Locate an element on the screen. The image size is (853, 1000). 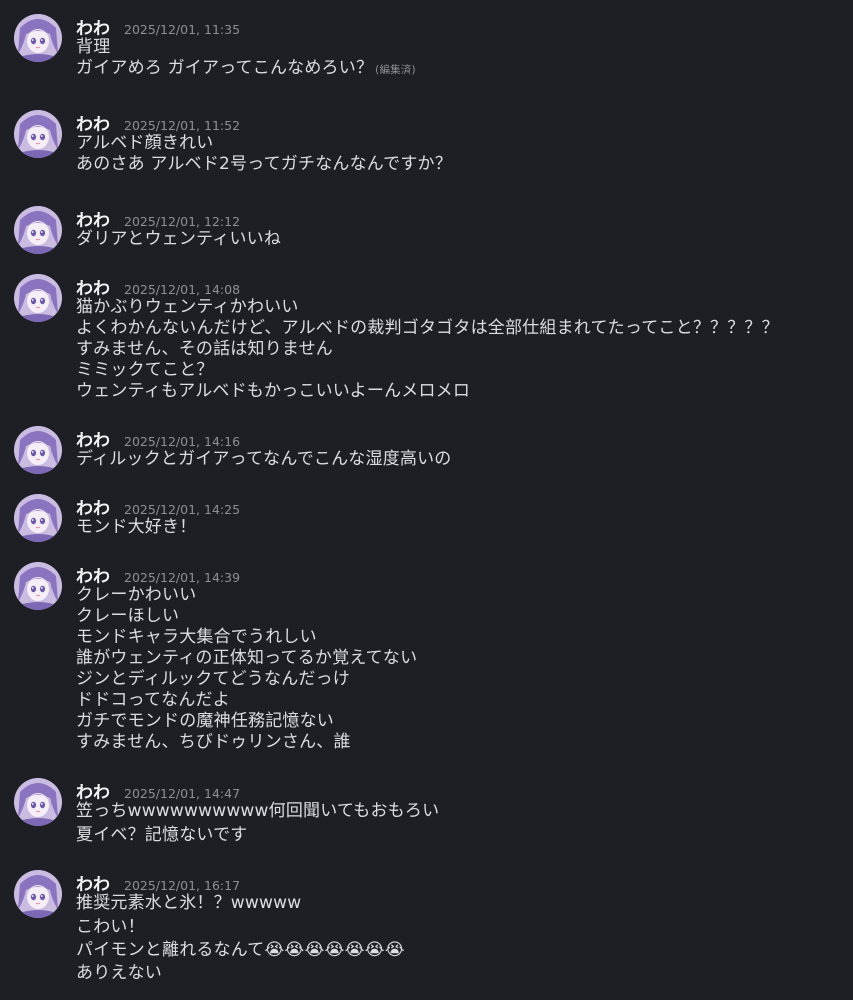
timestamp: 2025/12/01, 11:35 is located at coordinates (182, 29).